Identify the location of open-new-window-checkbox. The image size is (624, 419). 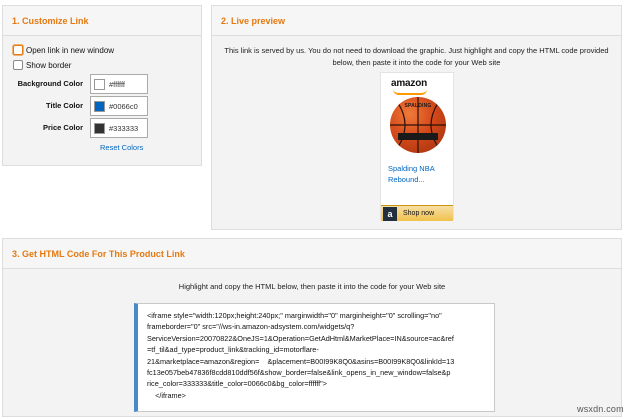
(18, 50).